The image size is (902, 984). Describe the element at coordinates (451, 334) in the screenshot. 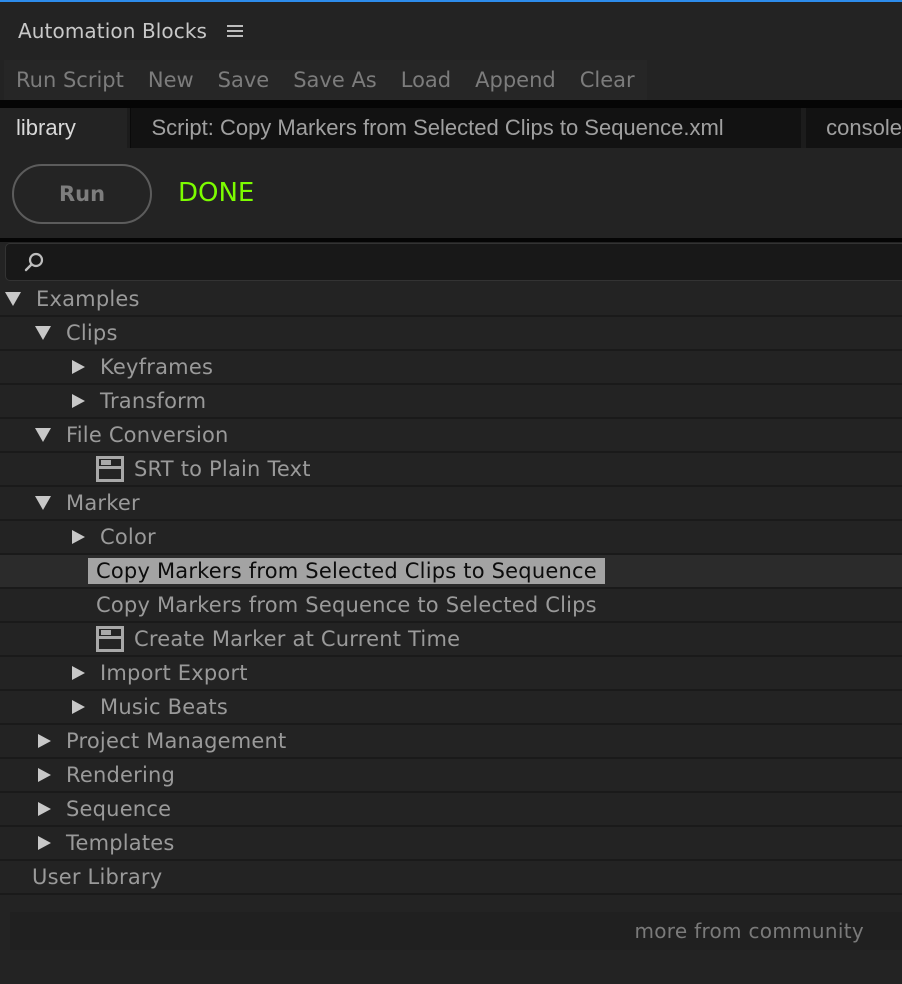

I see `tree-folder-clips: Clips` at that location.